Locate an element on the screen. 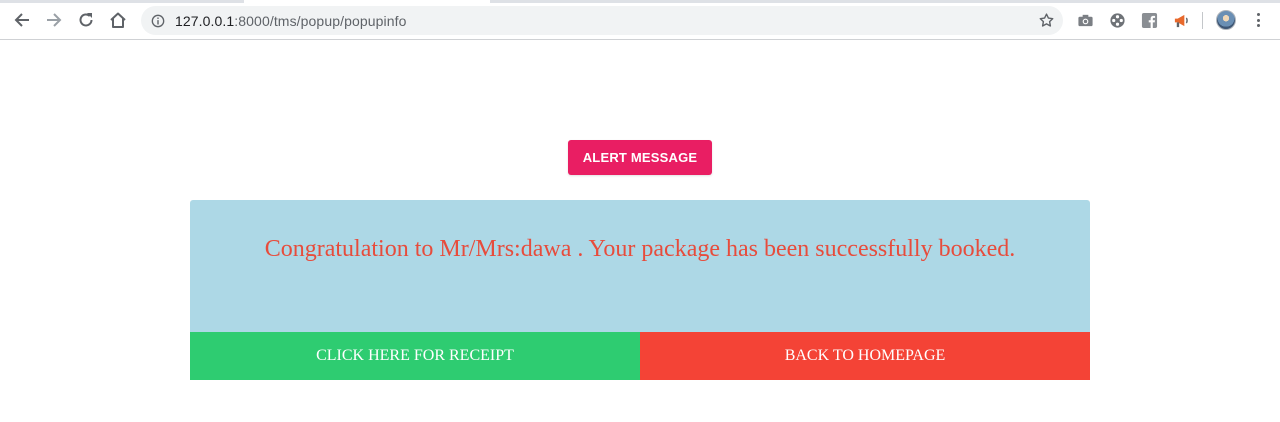 The height and width of the screenshot is (422, 1280). megaphone-icon is located at coordinates (1181, 20).